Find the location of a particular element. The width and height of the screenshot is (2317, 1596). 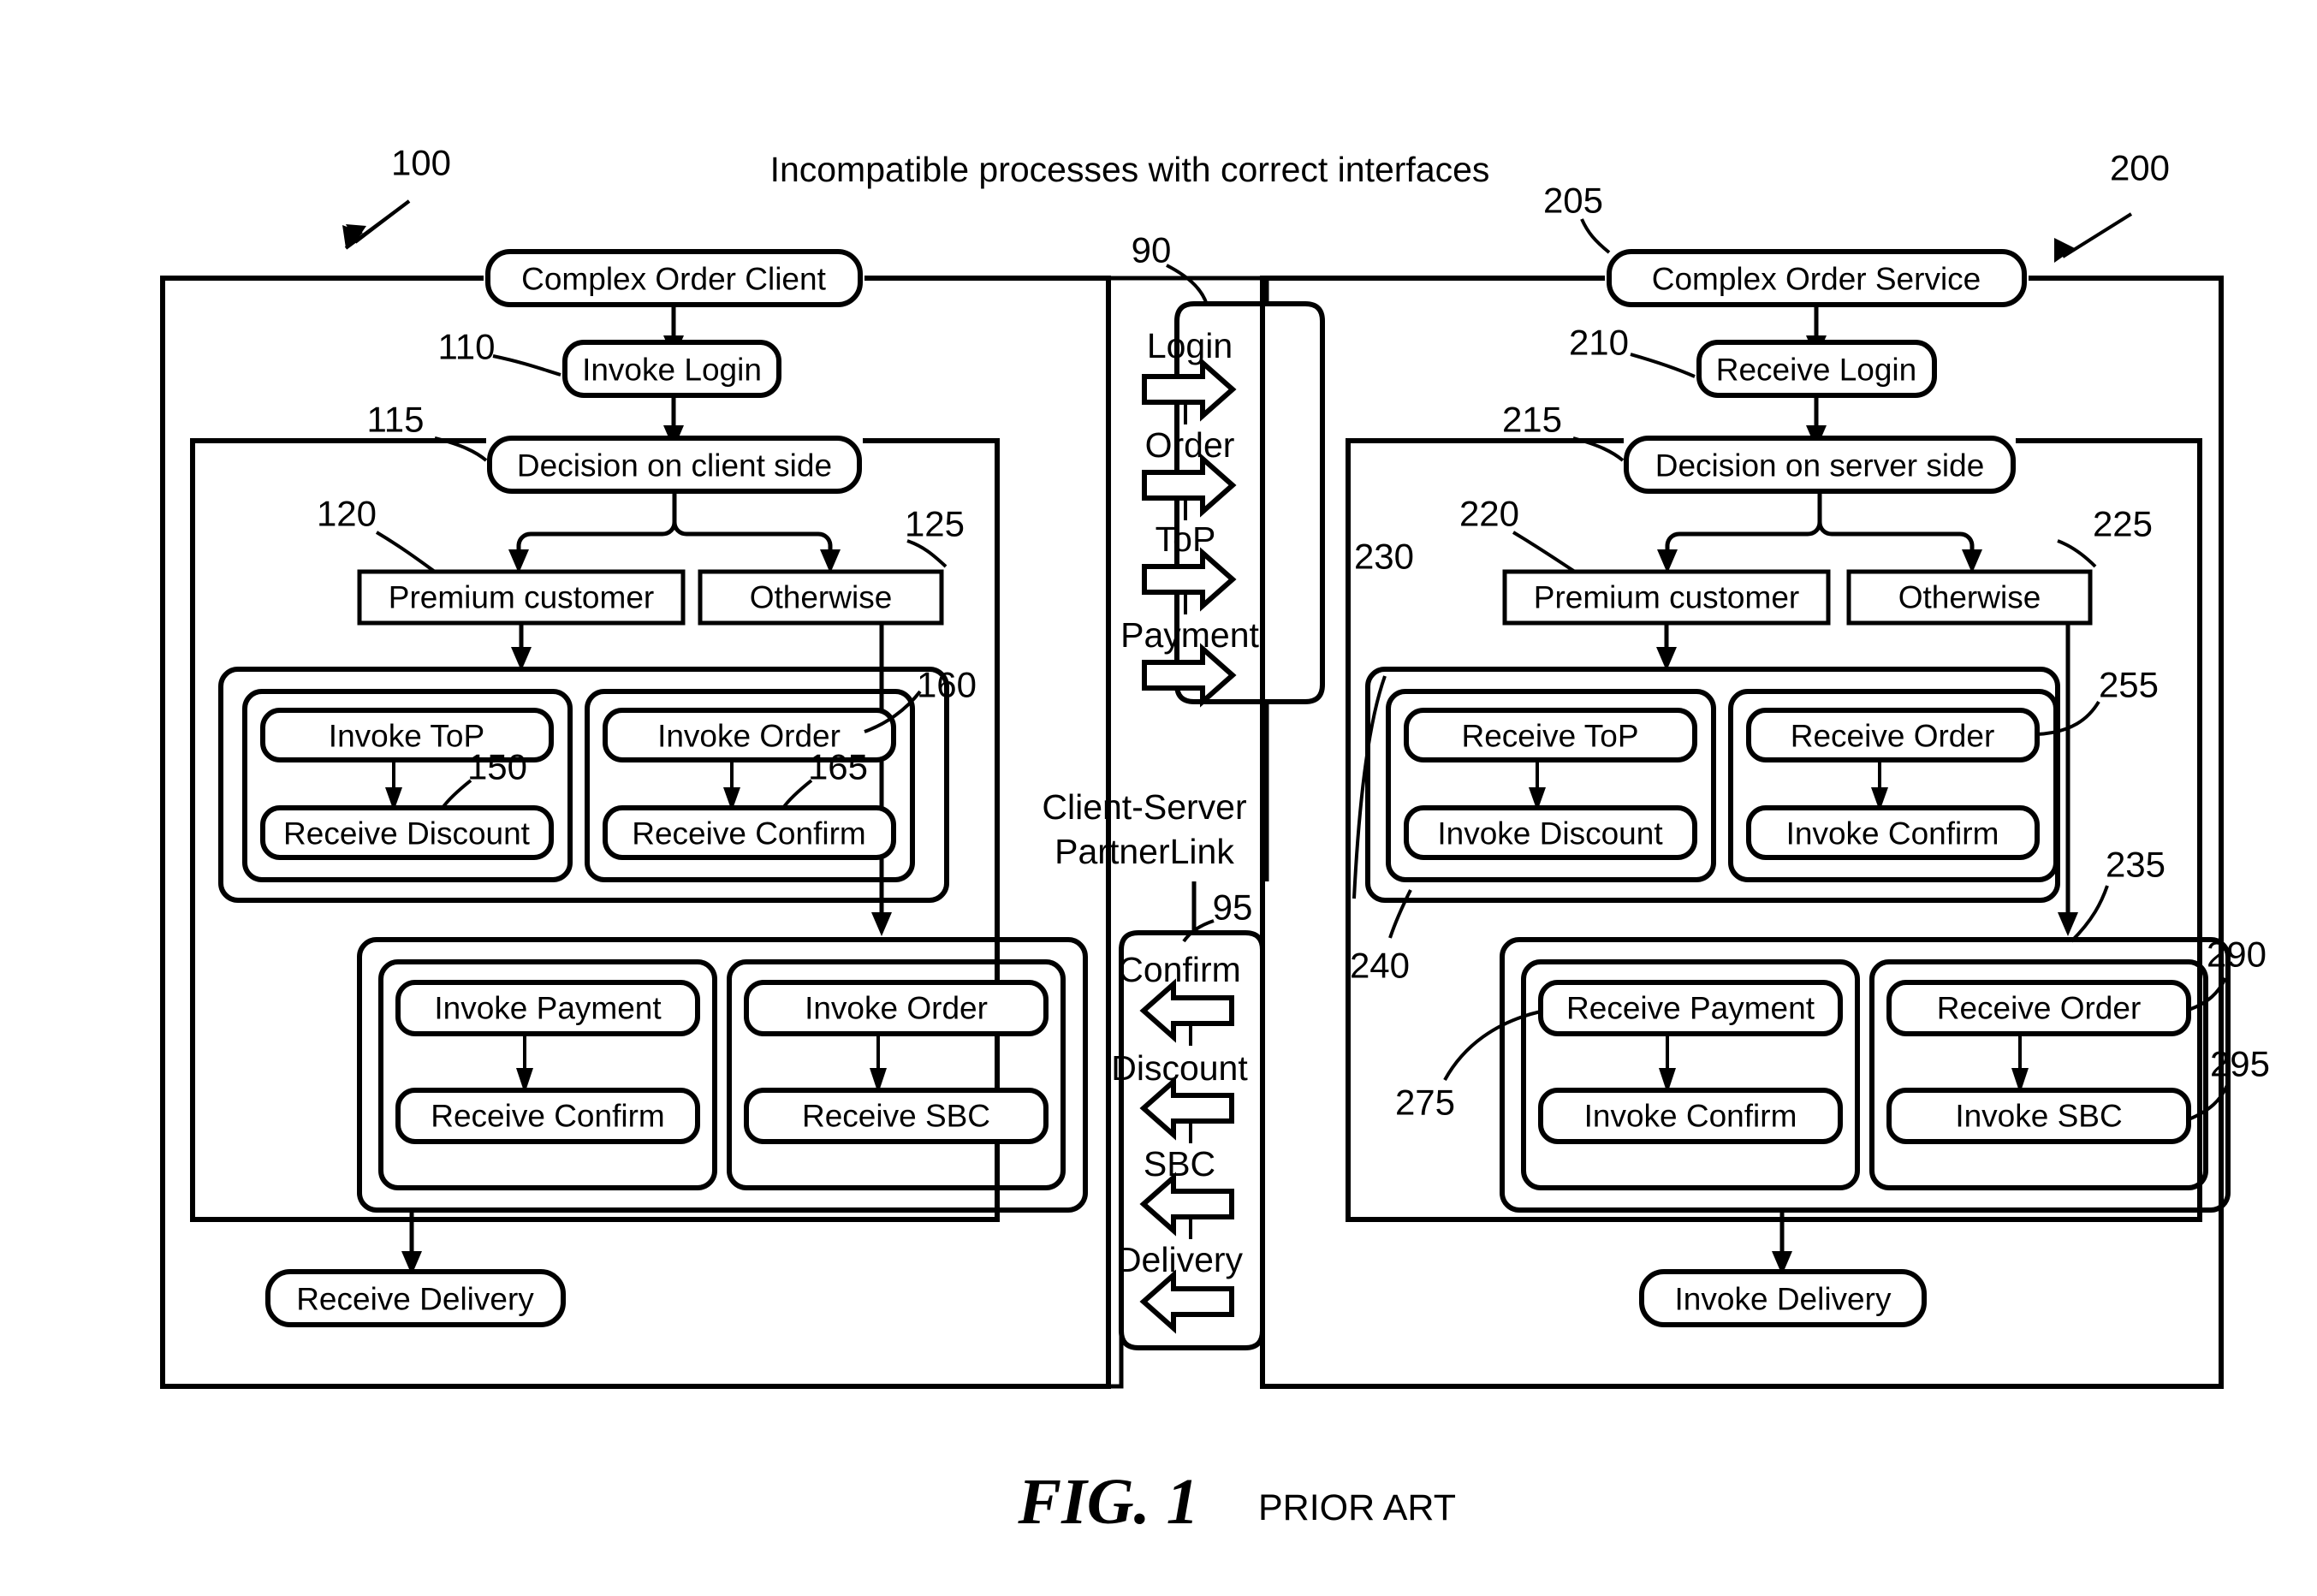

partnerlink-msg-top: ToP is located at coordinates (1186, 539).